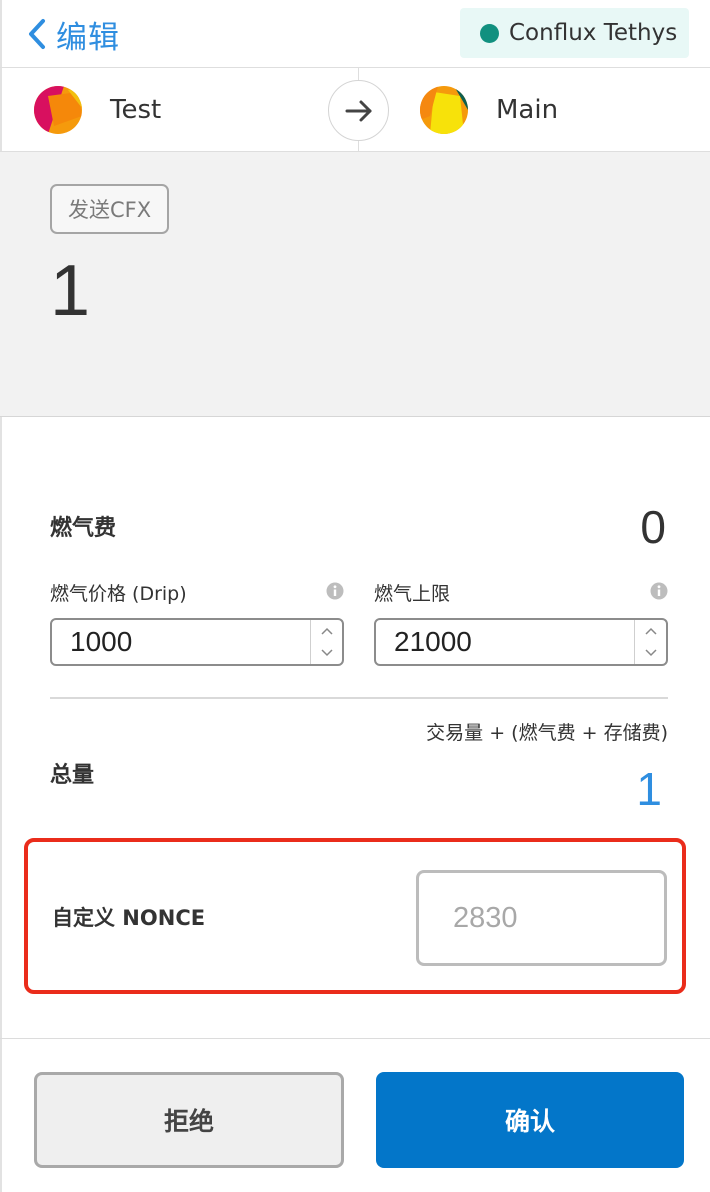 Image resolution: width=710 pixels, height=1192 pixels. Describe the element at coordinates (335, 591) in the screenshot. I see `gas-price-info-icon` at that location.